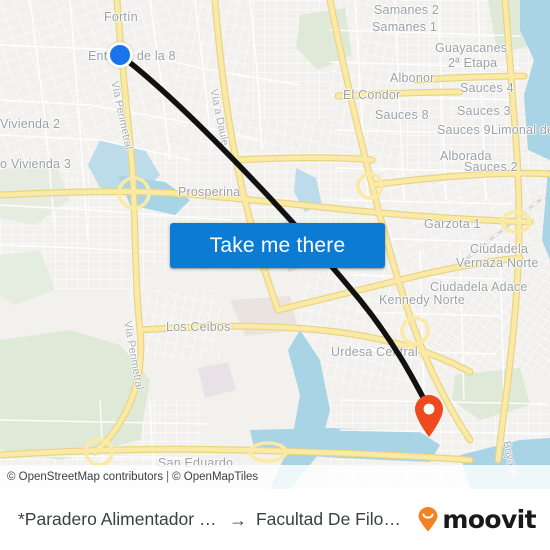 The image size is (550, 550). Describe the element at coordinates (237, 519) in the screenshot. I see `arrow-right-icon: →` at that location.